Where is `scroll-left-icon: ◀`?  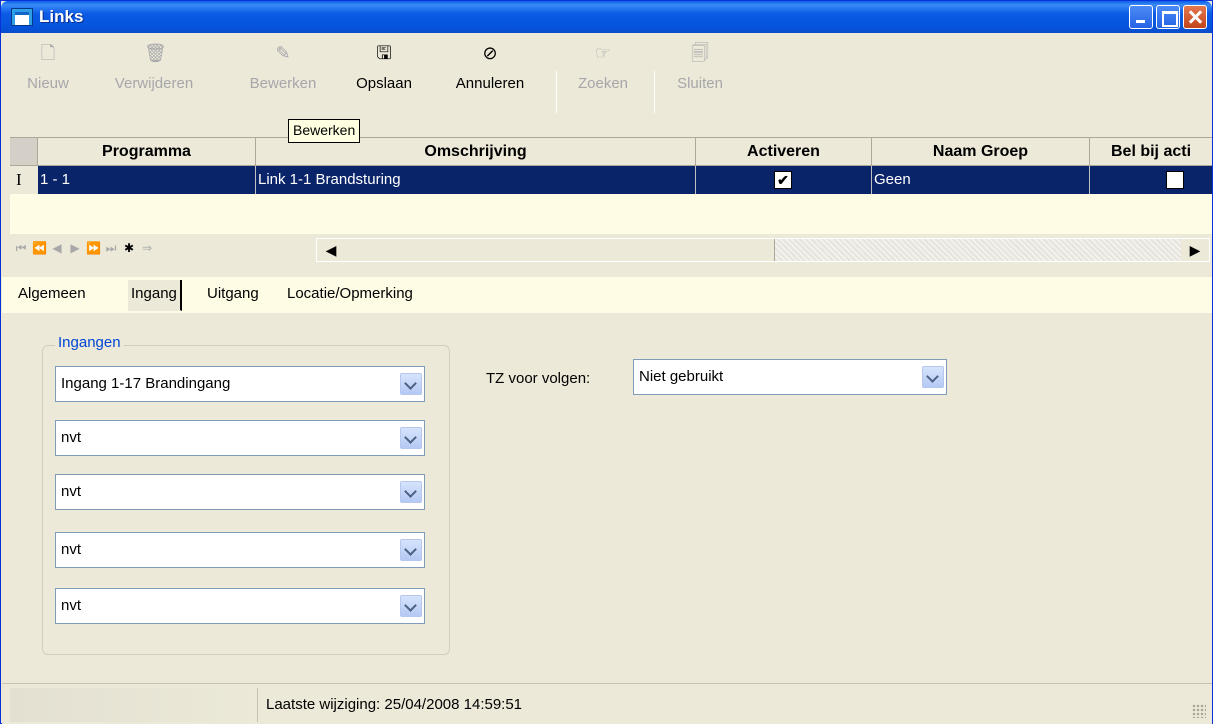
scroll-left-icon: ◀ is located at coordinates (331, 250).